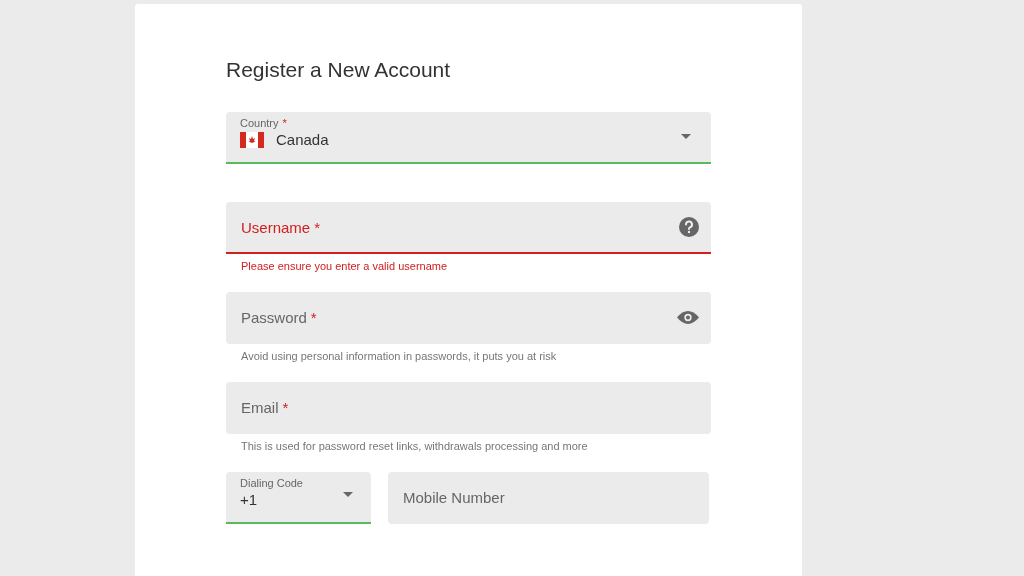 This screenshot has width=1024, height=576. What do you see at coordinates (274, 317) in the screenshot?
I see `field-label: Password` at bounding box center [274, 317].